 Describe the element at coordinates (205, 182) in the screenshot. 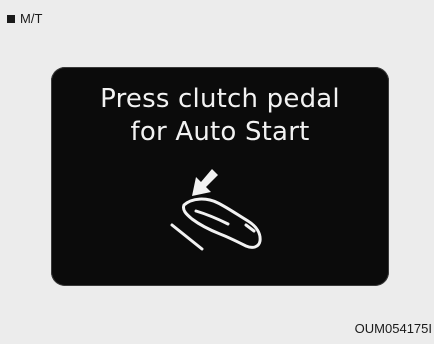

I see `press-arrow-icon` at that location.